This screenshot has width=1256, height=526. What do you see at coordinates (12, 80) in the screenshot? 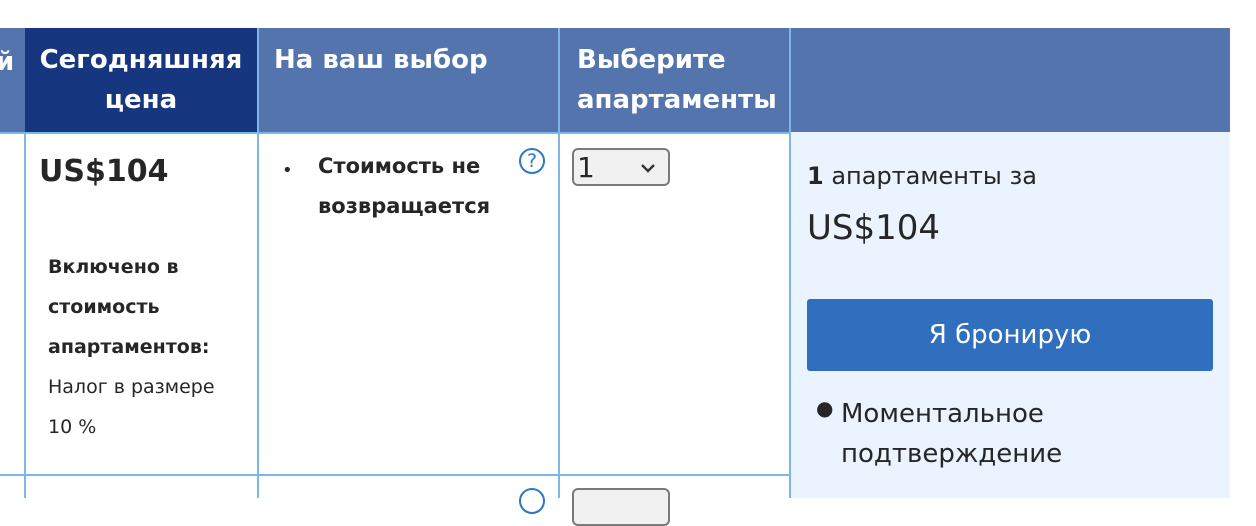
I see `header-cell-previous: й` at bounding box center [12, 80].